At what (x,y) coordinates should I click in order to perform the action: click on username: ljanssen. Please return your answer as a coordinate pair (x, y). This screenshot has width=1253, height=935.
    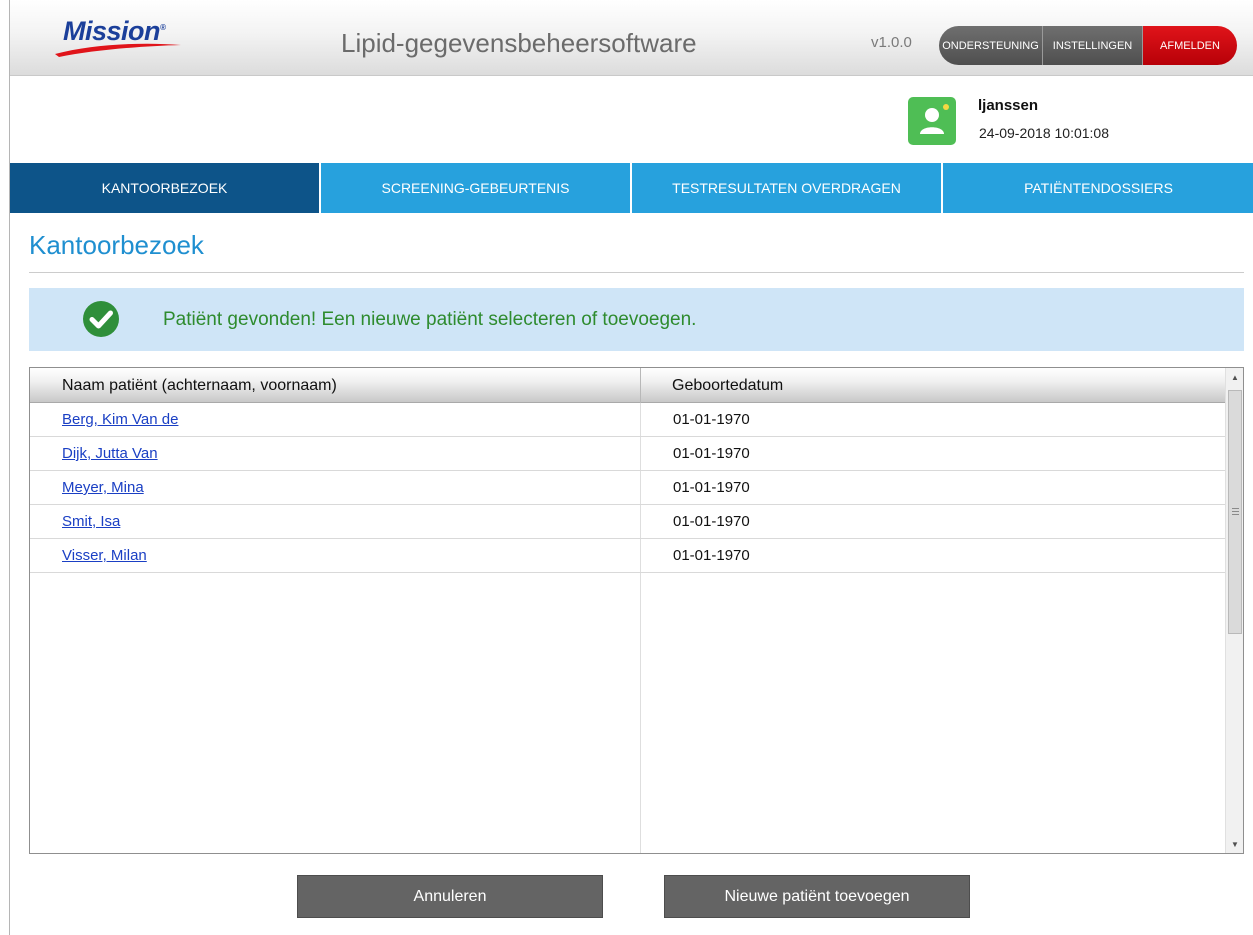
    Looking at the image, I should click on (1008, 105).